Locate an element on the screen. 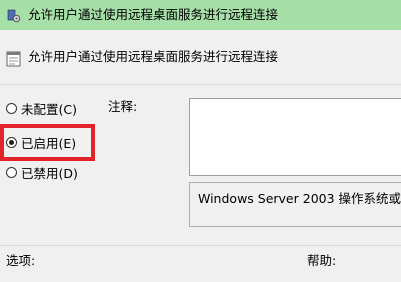  policy-setting-icon is located at coordinates (13, 59).